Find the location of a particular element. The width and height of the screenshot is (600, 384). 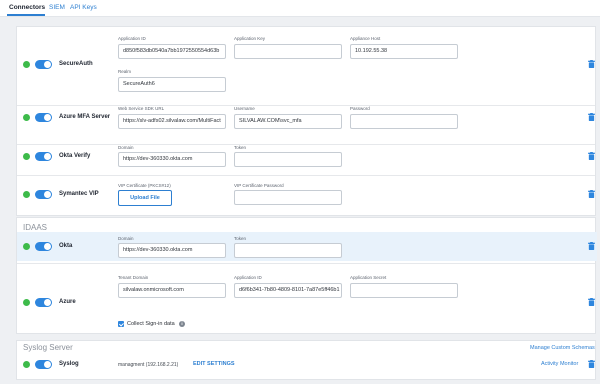

username-input: SILVALAW.COM\svc_mfa is located at coordinates (288, 121).